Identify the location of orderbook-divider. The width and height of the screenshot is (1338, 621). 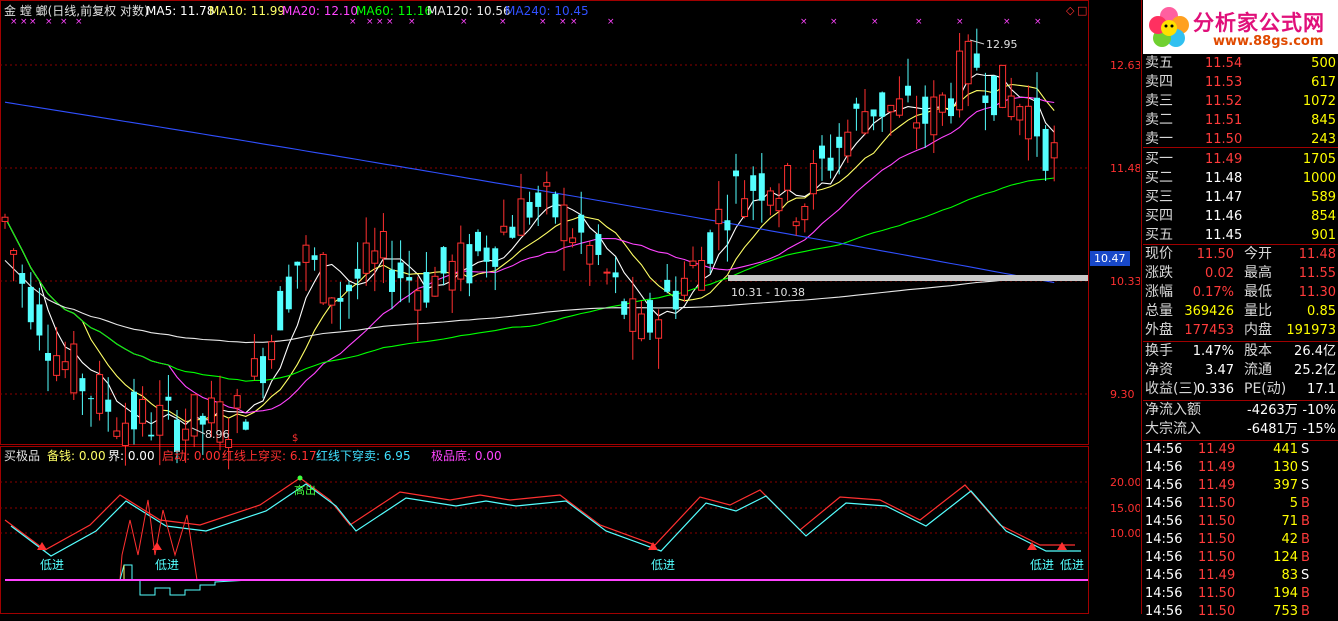
(1240, 147).